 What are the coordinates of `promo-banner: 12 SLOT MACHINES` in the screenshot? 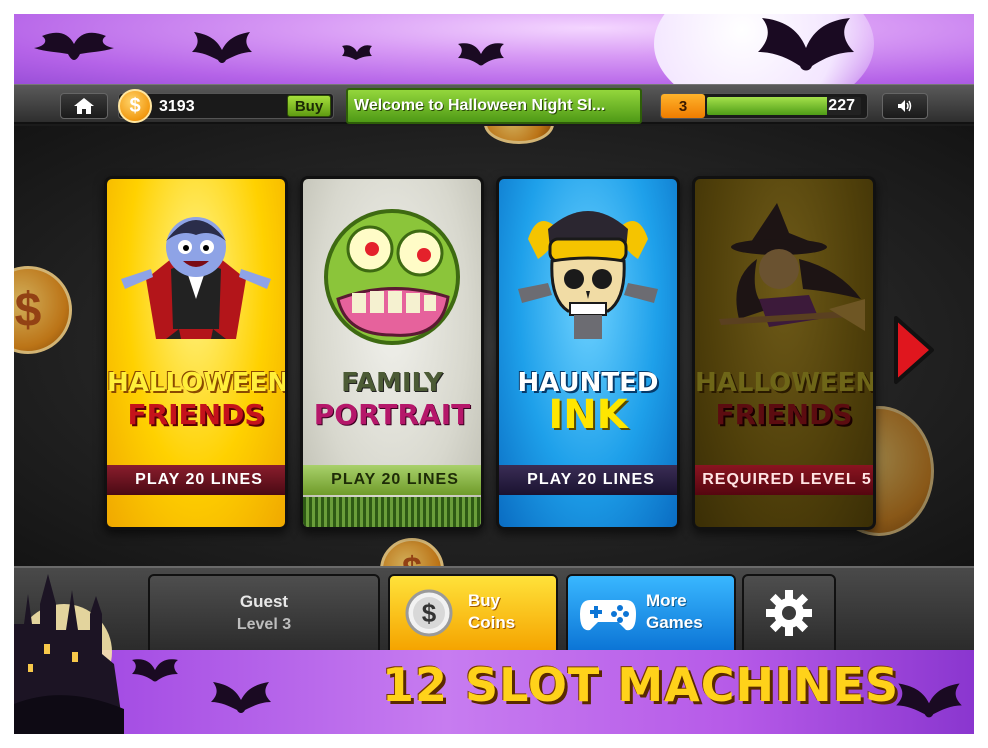 It's located at (494, 692).